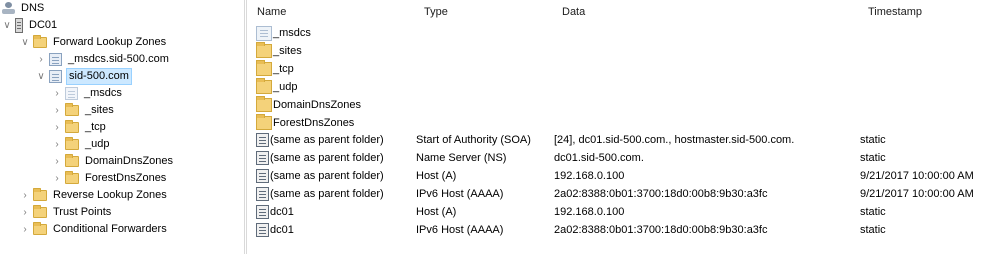 This screenshot has width=999, height=254. I want to click on cell-name-text: DomainDnsZones, so click(317, 104).